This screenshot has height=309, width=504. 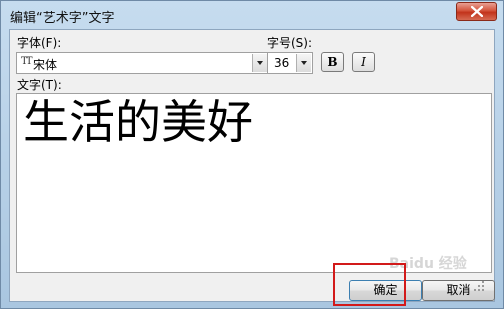 What do you see at coordinates (142, 63) in the screenshot?
I see `font-select: TT 宋体` at bounding box center [142, 63].